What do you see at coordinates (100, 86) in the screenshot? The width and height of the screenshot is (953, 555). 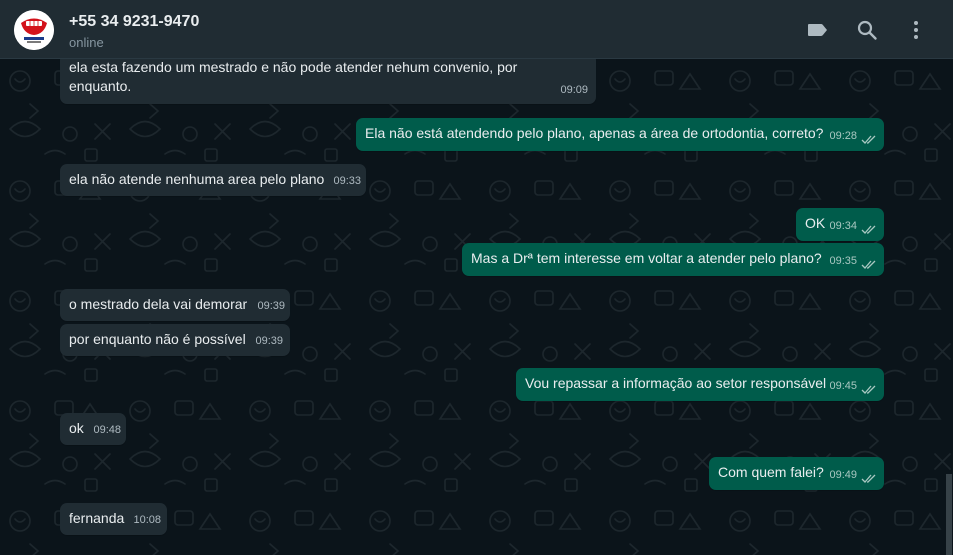 I see `message-text: enquanto.` at bounding box center [100, 86].